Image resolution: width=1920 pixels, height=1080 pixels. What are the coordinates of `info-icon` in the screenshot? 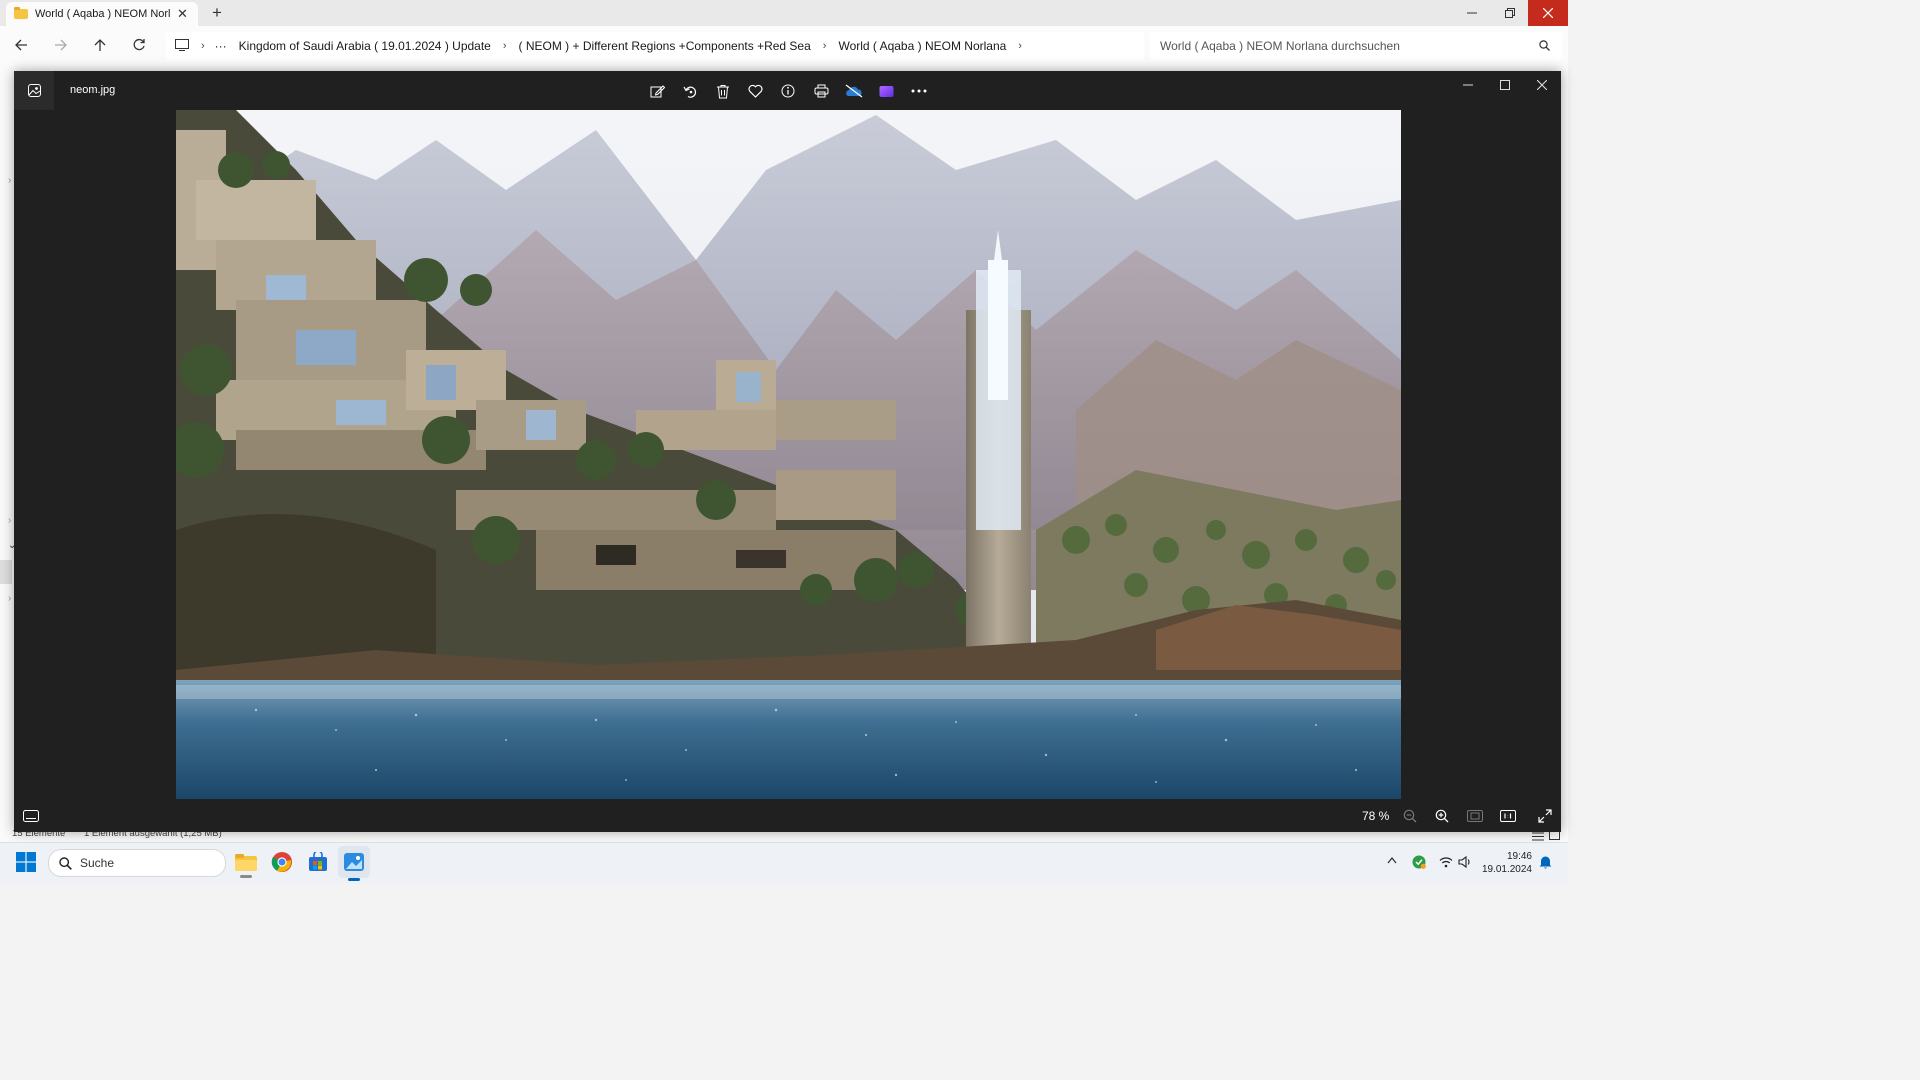 It's located at (788, 91).